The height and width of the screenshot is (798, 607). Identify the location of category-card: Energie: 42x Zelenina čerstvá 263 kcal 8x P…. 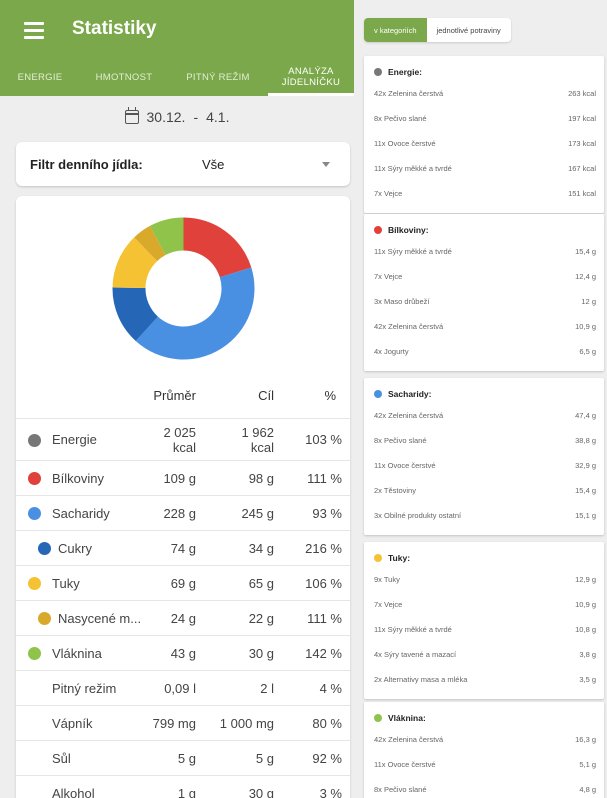
(484, 134).